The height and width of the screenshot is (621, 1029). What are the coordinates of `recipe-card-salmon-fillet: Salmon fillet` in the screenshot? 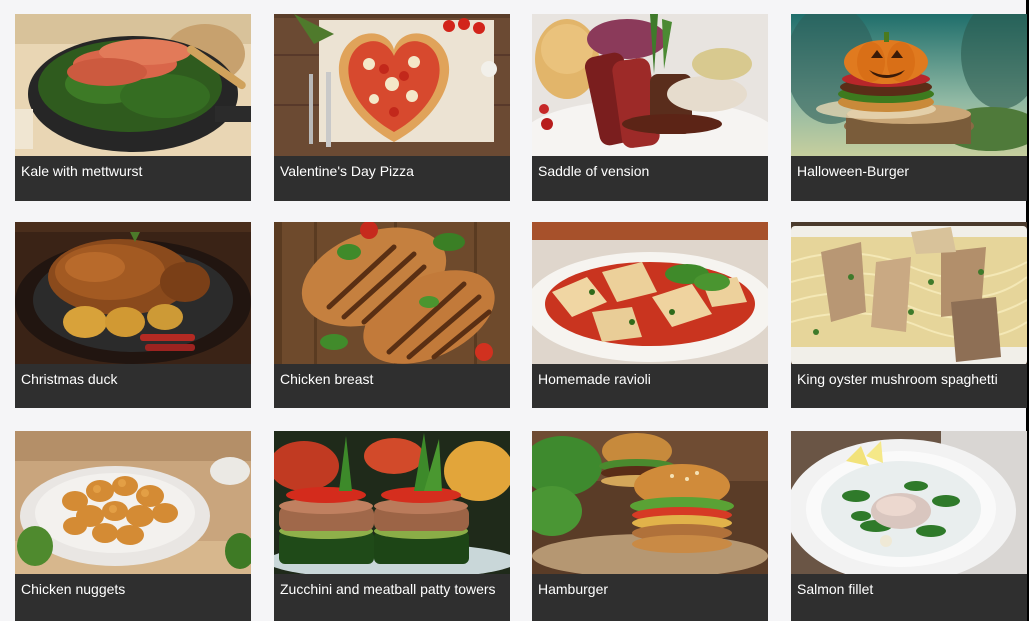 It's located at (909, 526).